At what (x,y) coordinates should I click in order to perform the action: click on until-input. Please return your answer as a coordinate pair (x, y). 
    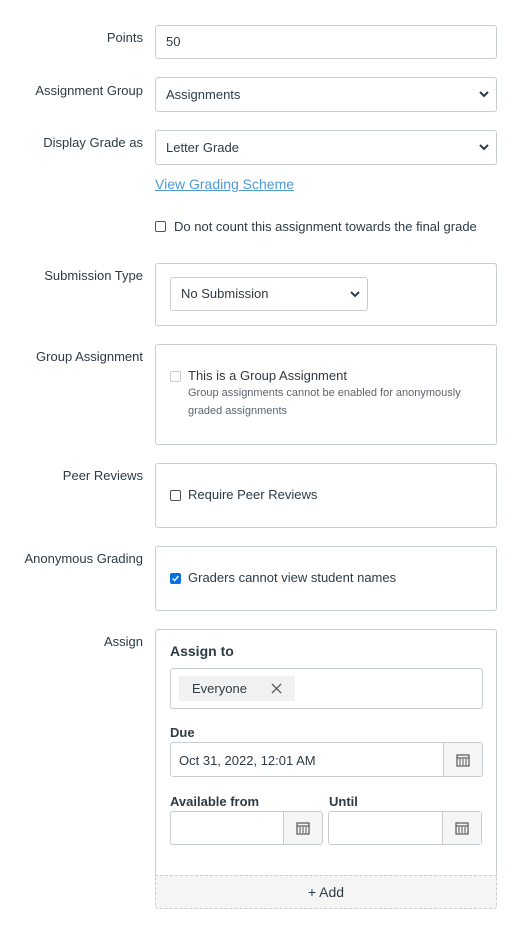
    Looking at the image, I should click on (405, 828).